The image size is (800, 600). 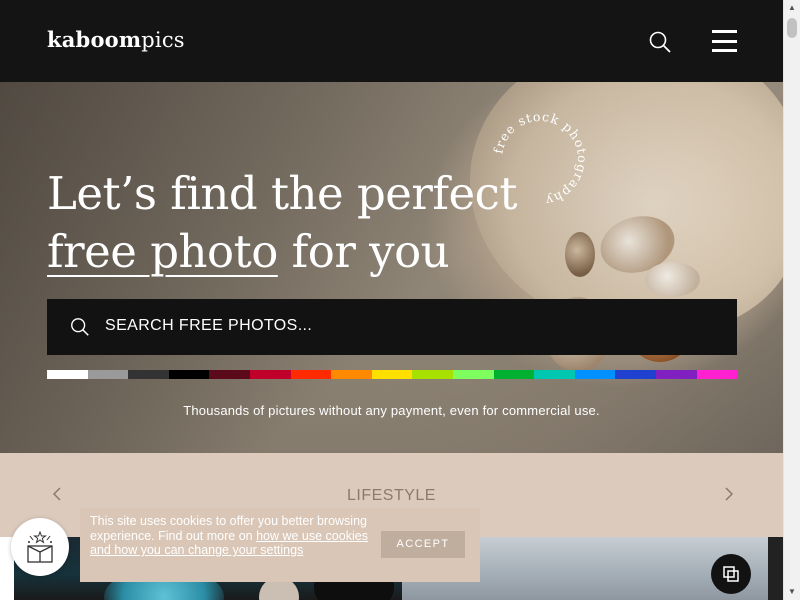 What do you see at coordinates (94, 39) in the screenshot?
I see `logo-bold-text: kaboom` at bounding box center [94, 39].